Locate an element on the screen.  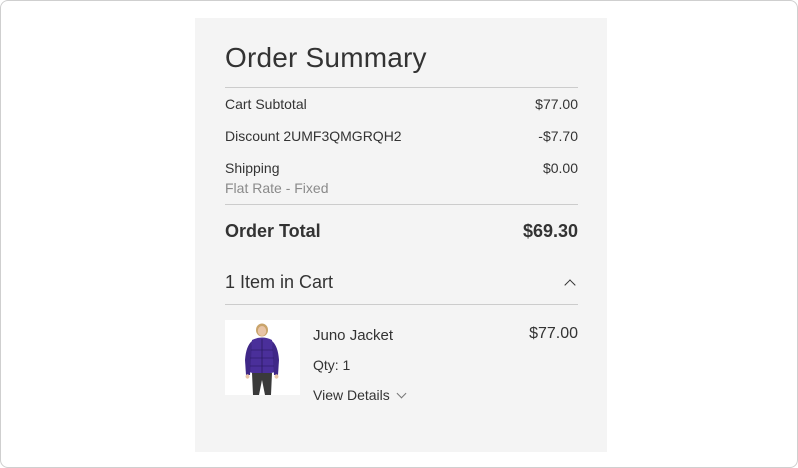
discount-label: Discount 2UMF3QMGRQH2 is located at coordinates (313, 136).